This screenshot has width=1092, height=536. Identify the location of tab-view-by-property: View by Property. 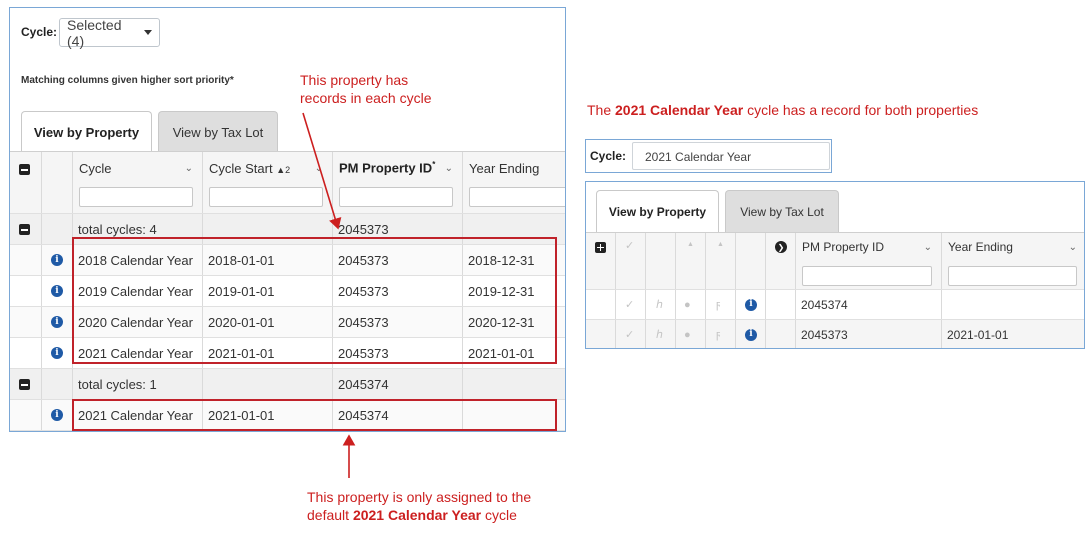
(657, 211).